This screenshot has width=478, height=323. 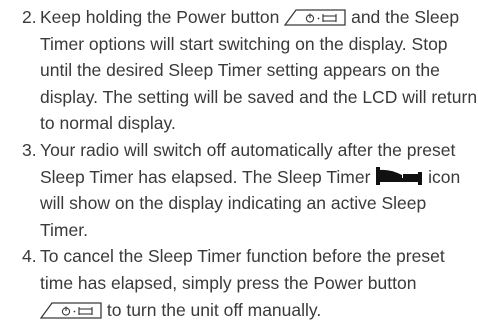 What do you see at coordinates (29, 256) in the screenshot?
I see `step-number: 4.` at bounding box center [29, 256].